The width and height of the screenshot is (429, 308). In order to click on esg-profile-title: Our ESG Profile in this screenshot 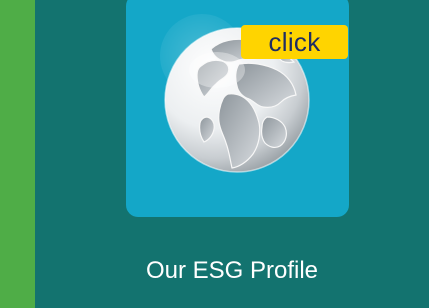, I will do `click(232, 271)`.